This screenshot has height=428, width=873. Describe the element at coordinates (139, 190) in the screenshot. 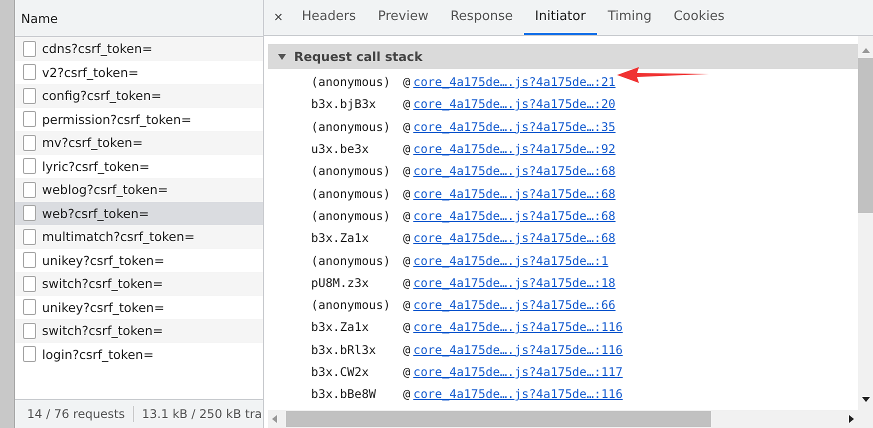

I see `request-row: weblog?csrf_token=` at that location.